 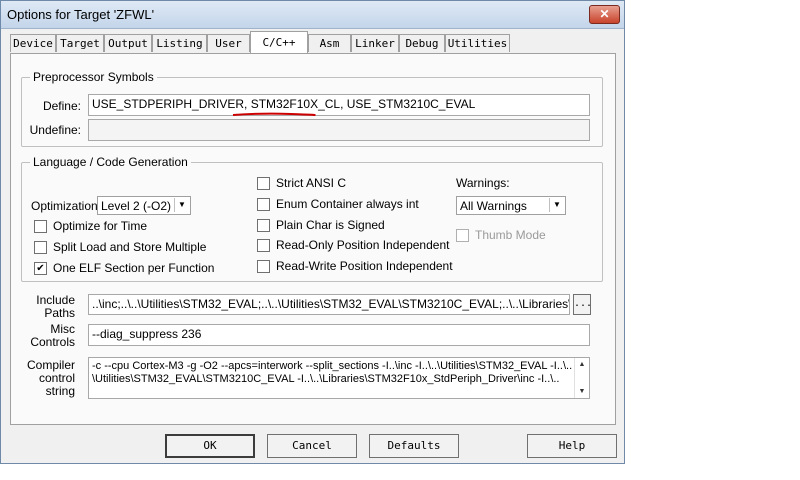 What do you see at coordinates (330, 225) in the screenshot?
I see `plain-char-signed-label: Plain Char is Signed` at bounding box center [330, 225].